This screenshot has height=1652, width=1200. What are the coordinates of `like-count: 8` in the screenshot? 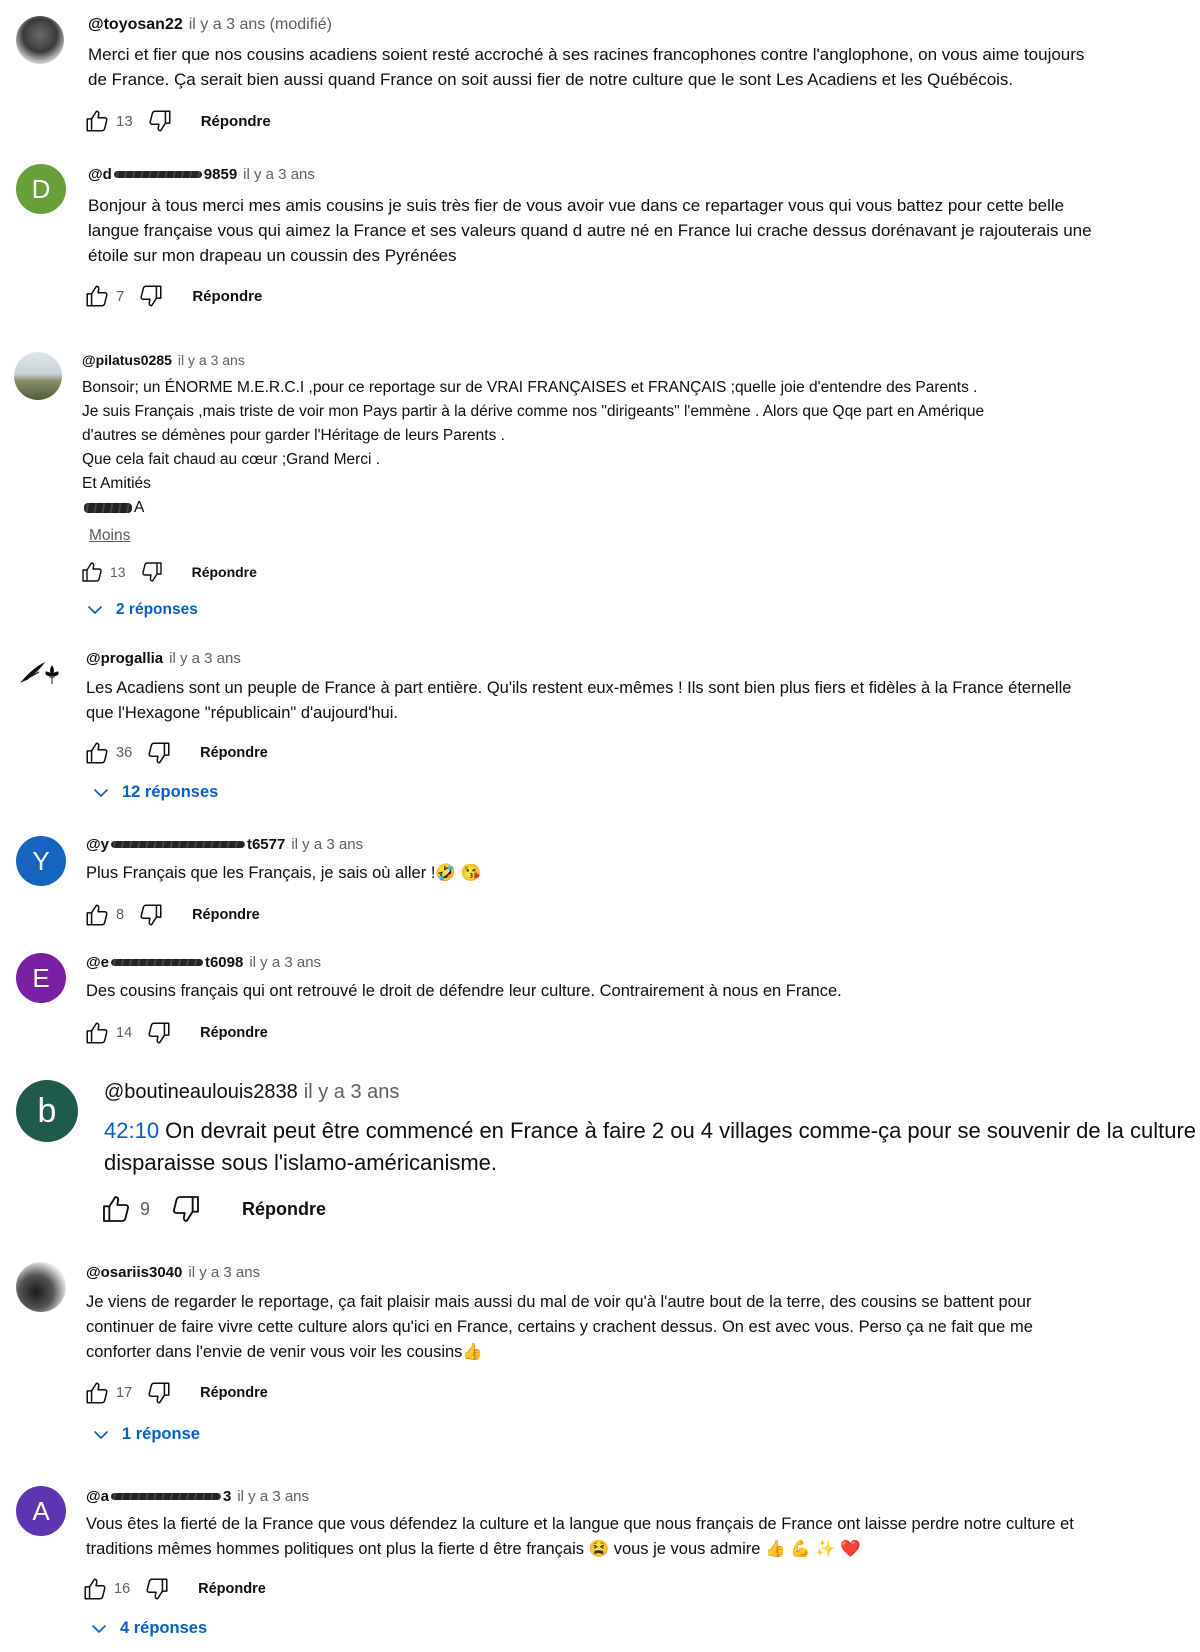 It's located at (120, 915).